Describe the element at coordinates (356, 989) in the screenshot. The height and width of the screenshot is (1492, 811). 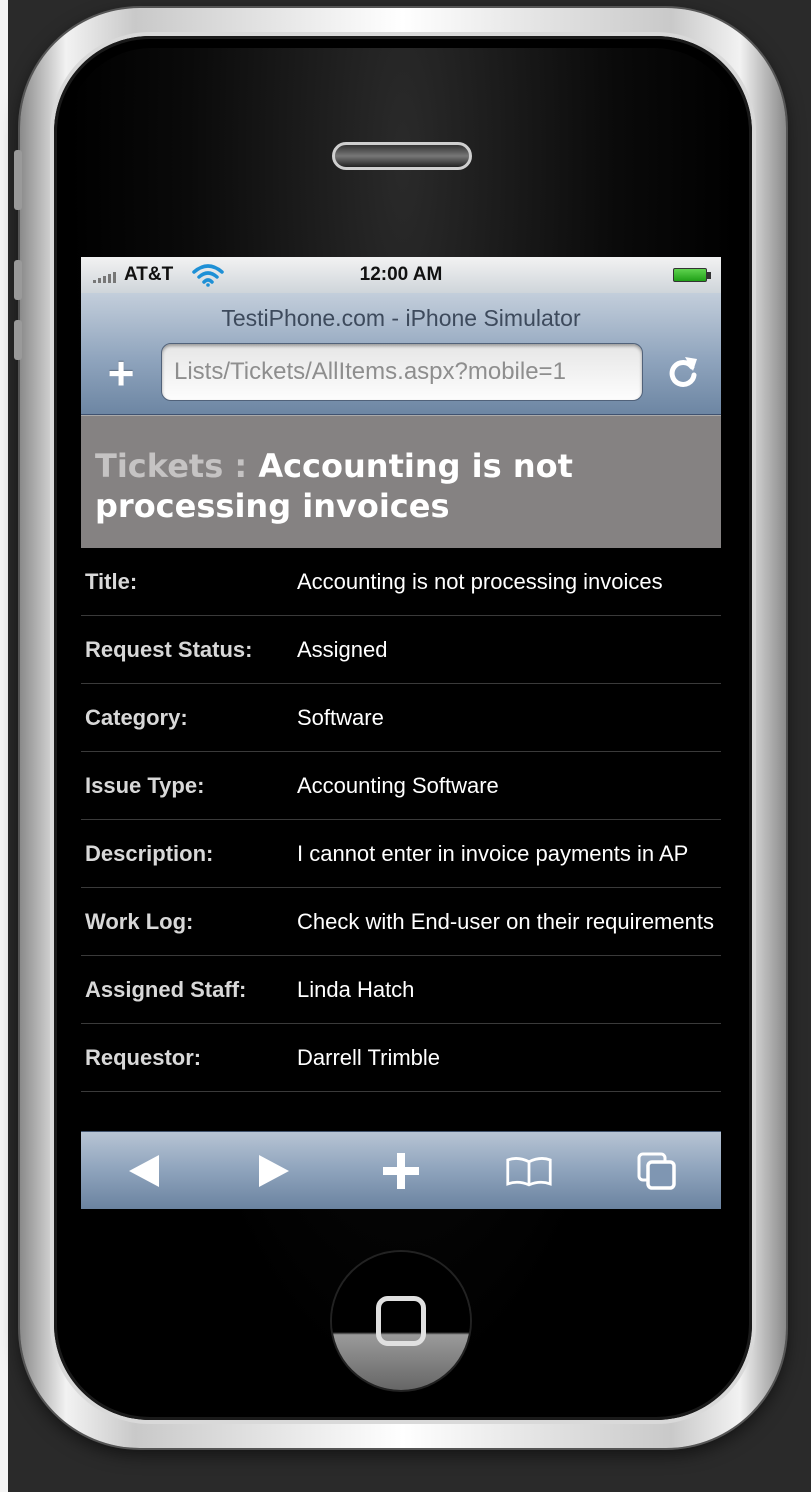
I see `field-value: Linda Hatch` at that location.